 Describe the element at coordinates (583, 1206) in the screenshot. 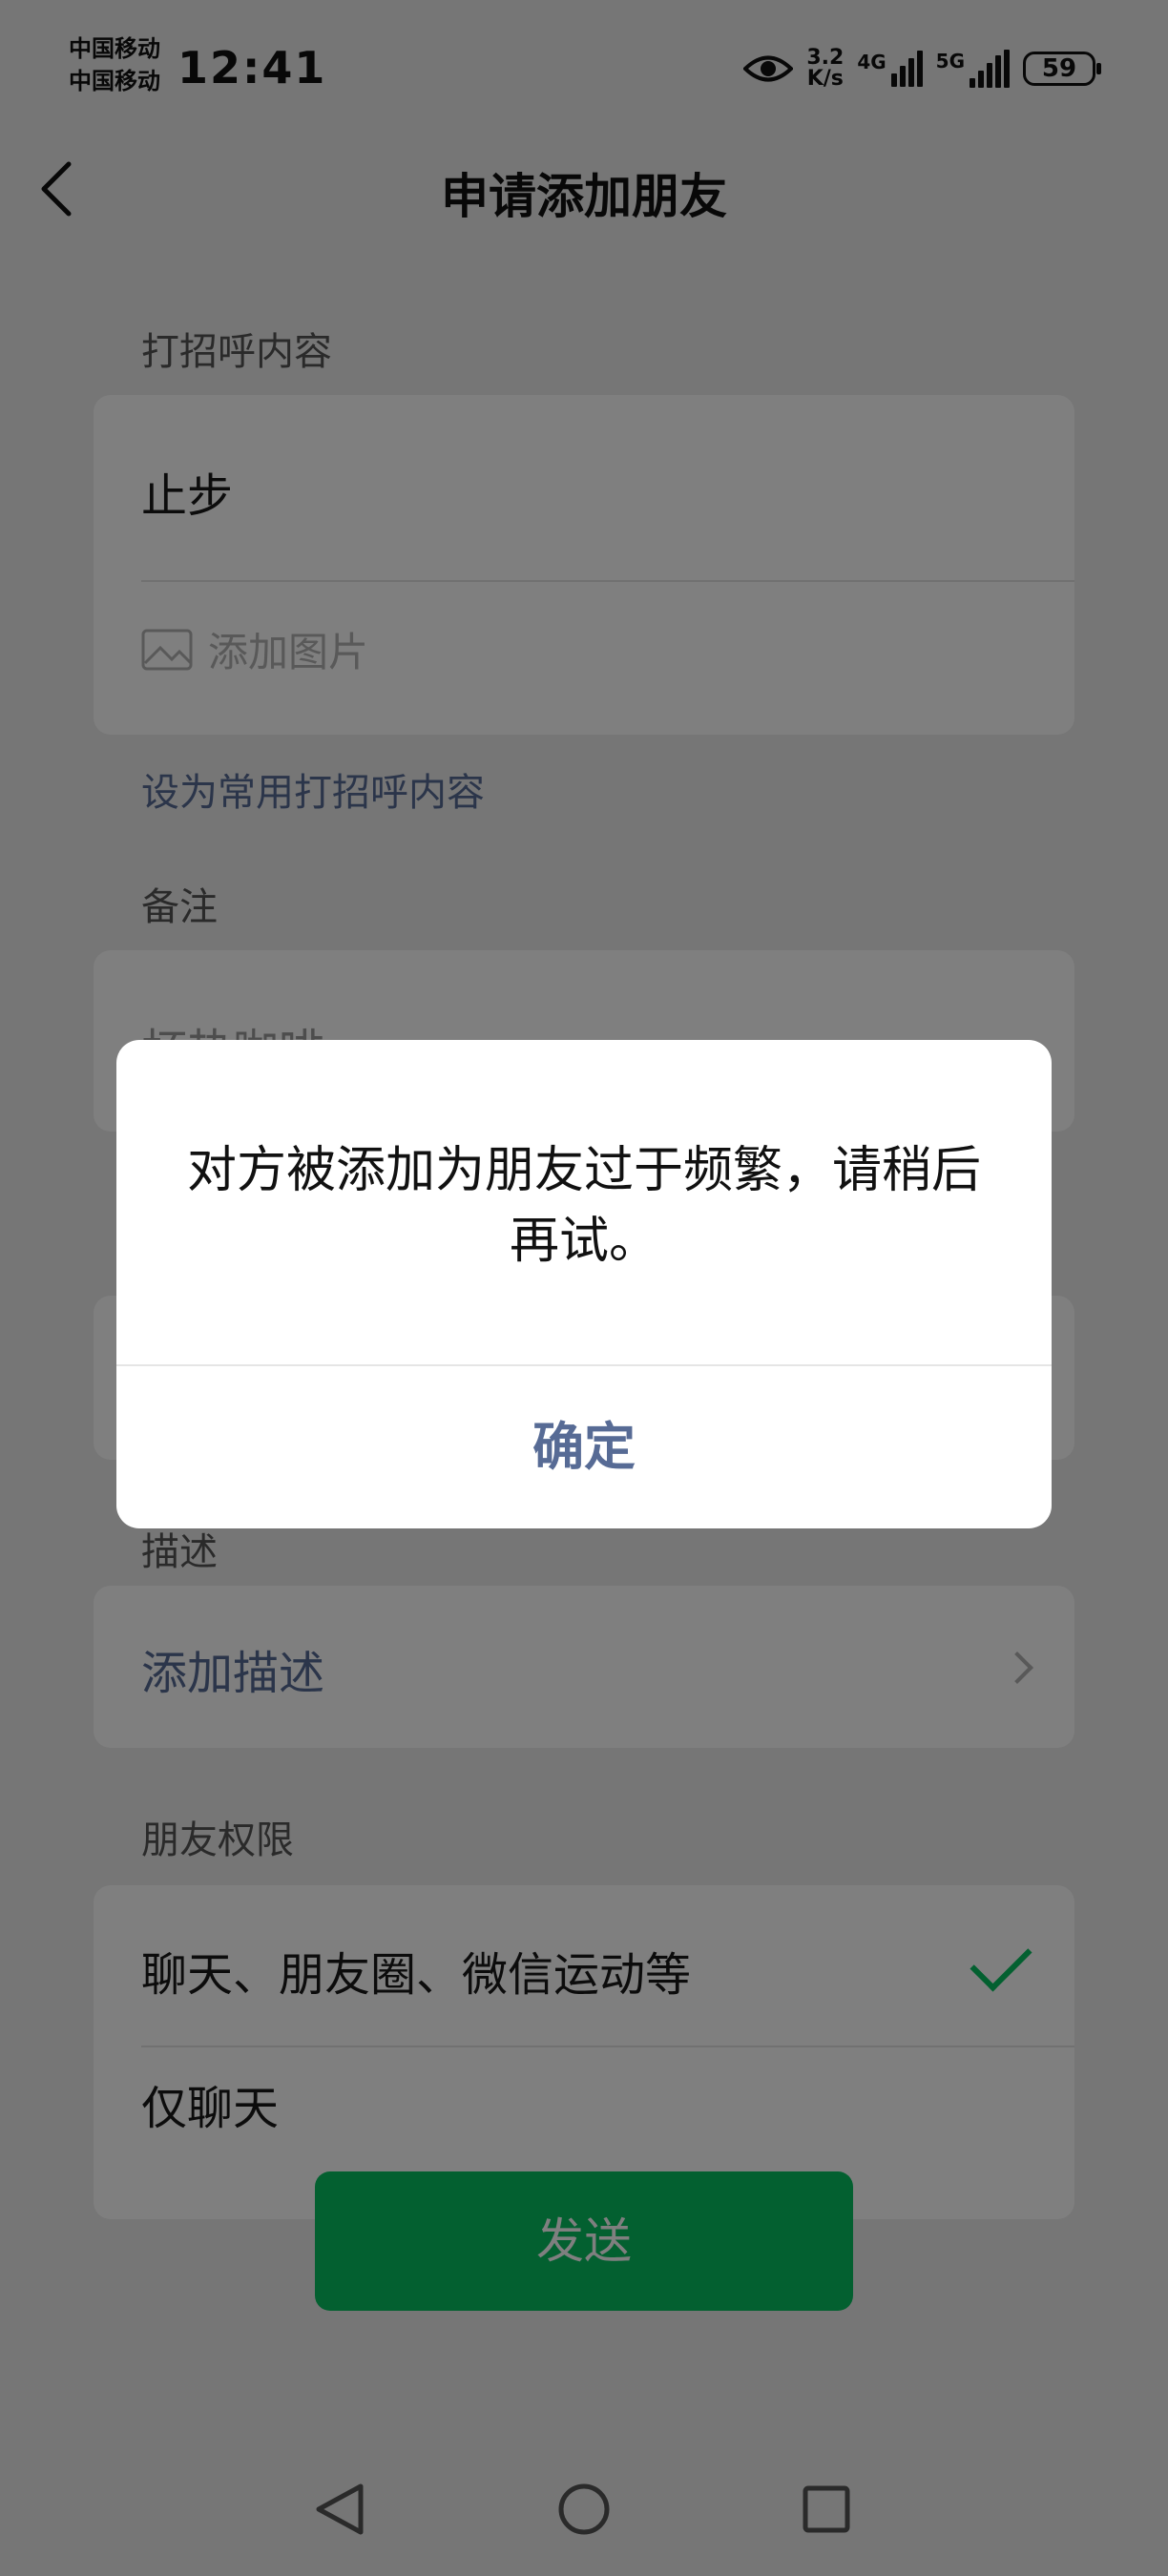

I see `dialog-message: 对方被添加为朋友过于频繁，请稍后再试。` at that location.